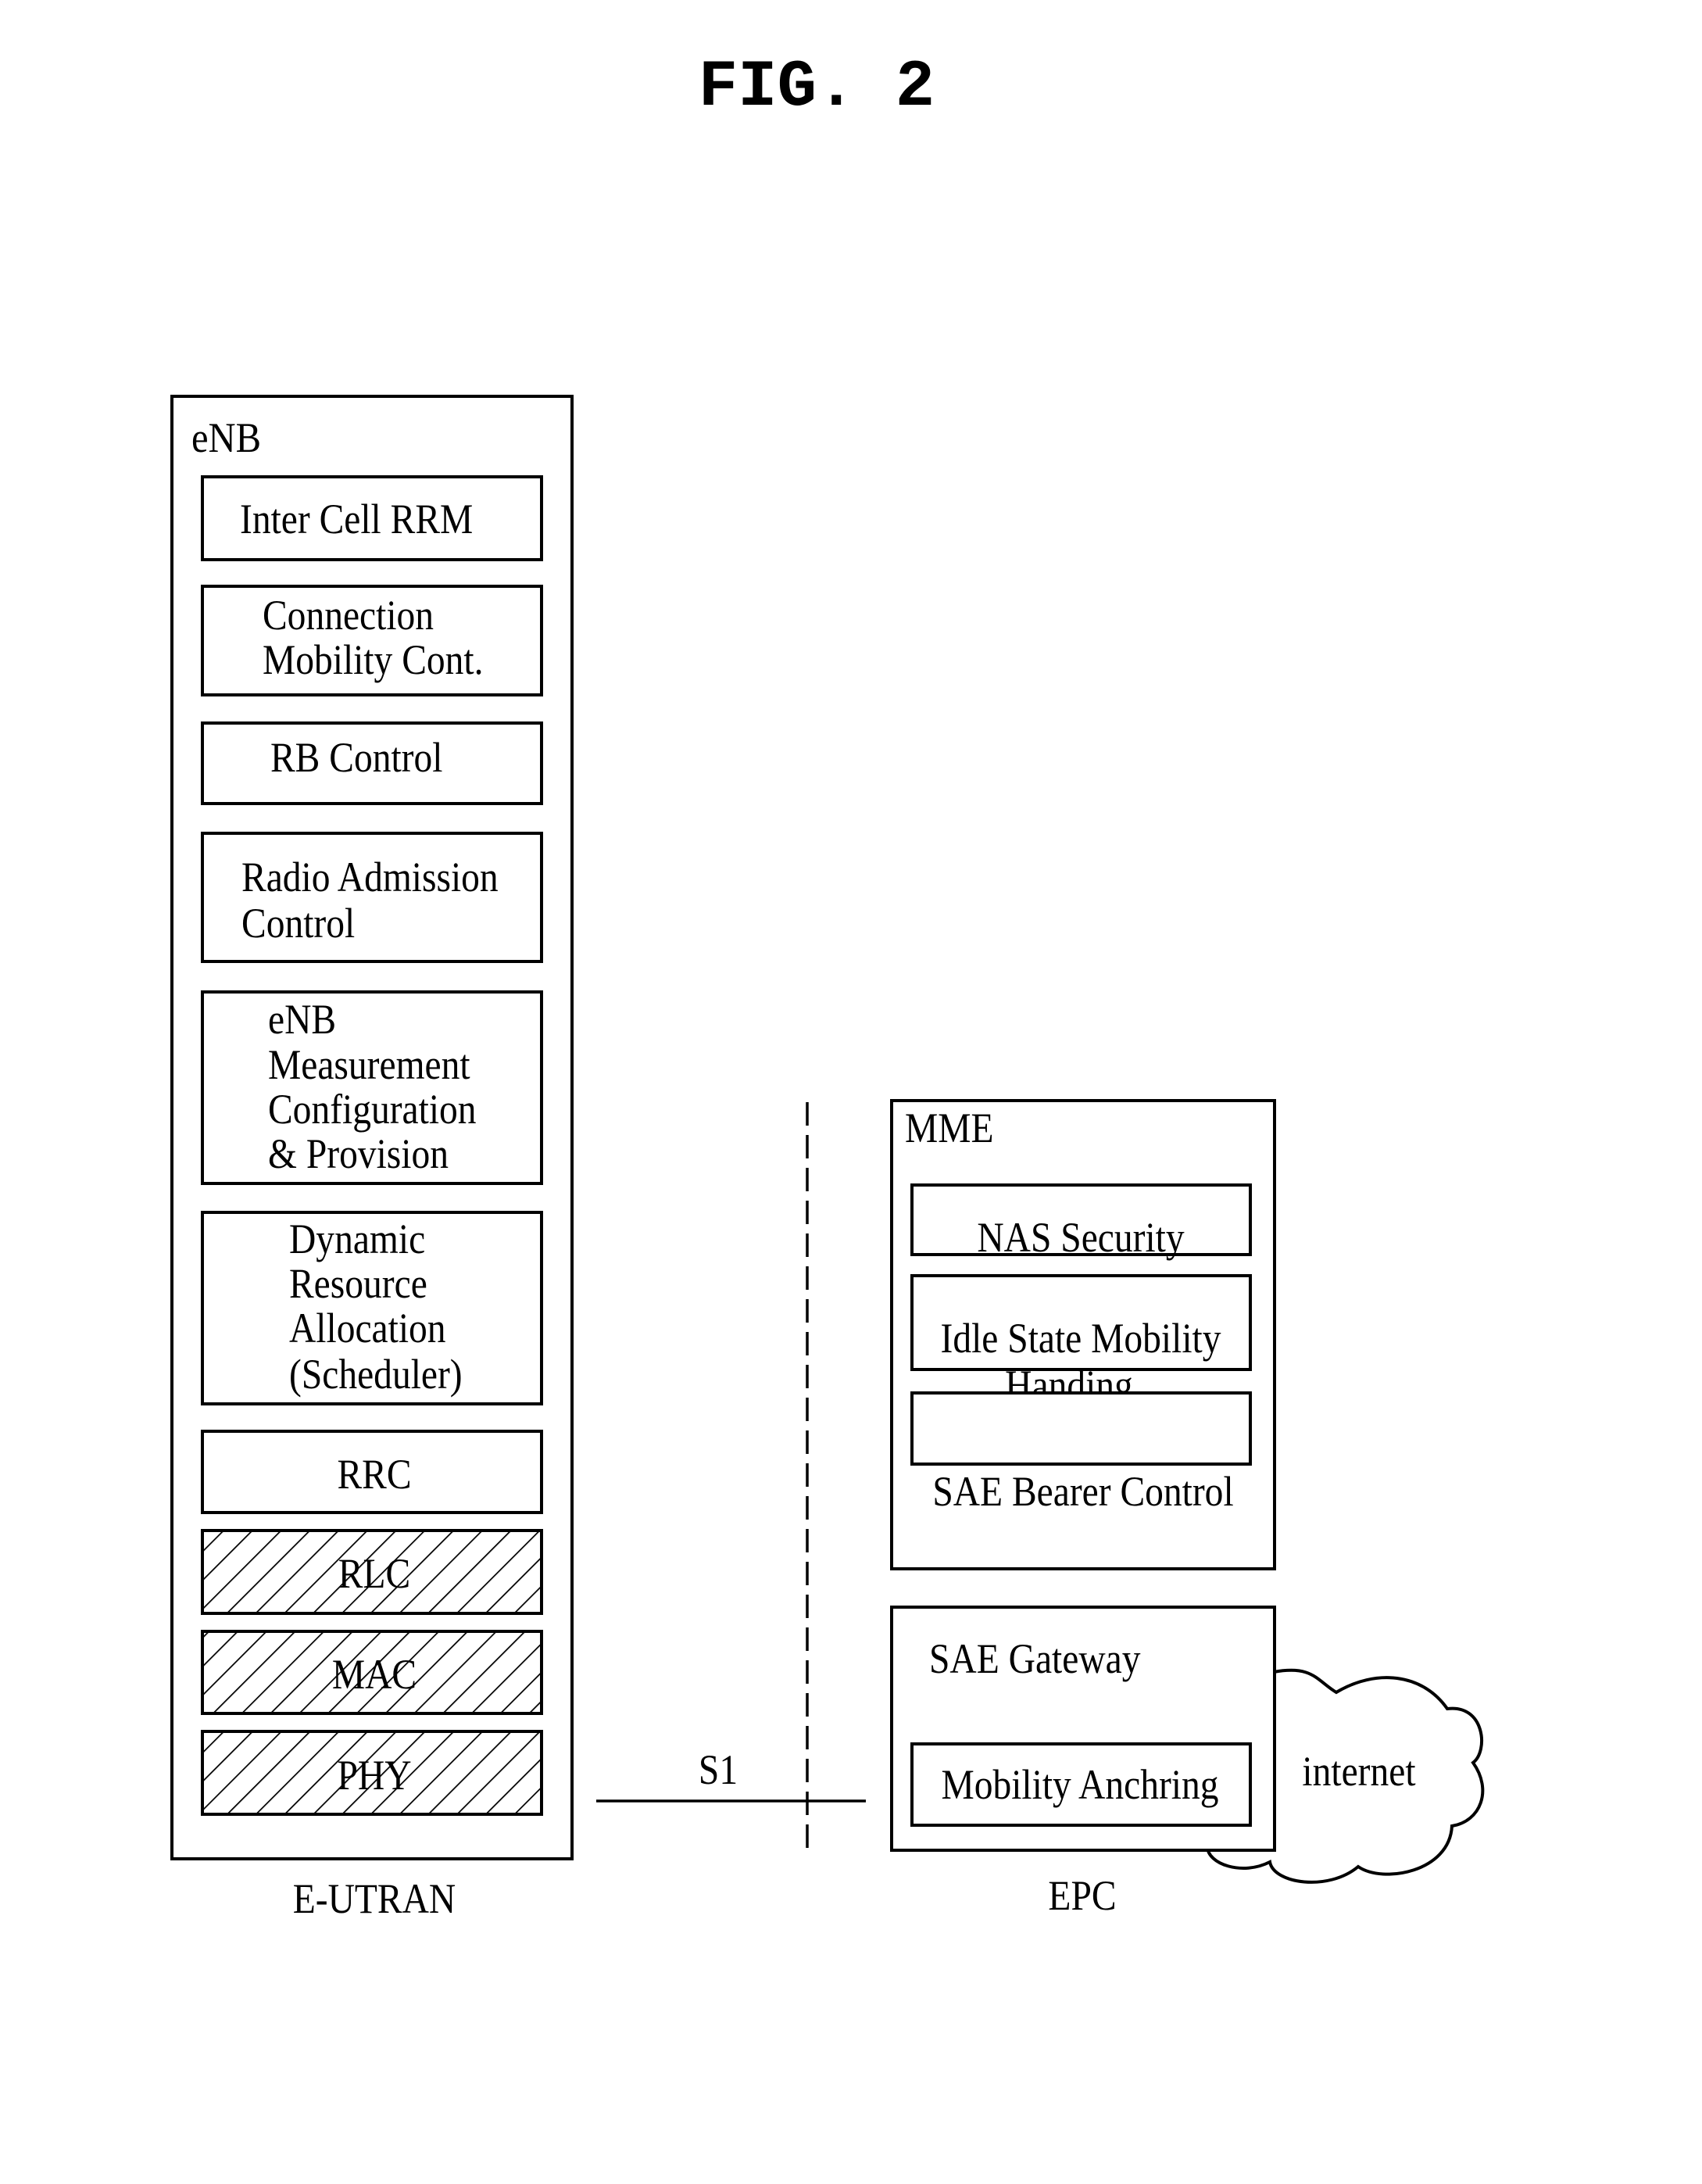  What do you see at coordinates (357, 1239) in the screenshot?
I see `function-label-line: Dynamic` at bounding box center [357, 1239].